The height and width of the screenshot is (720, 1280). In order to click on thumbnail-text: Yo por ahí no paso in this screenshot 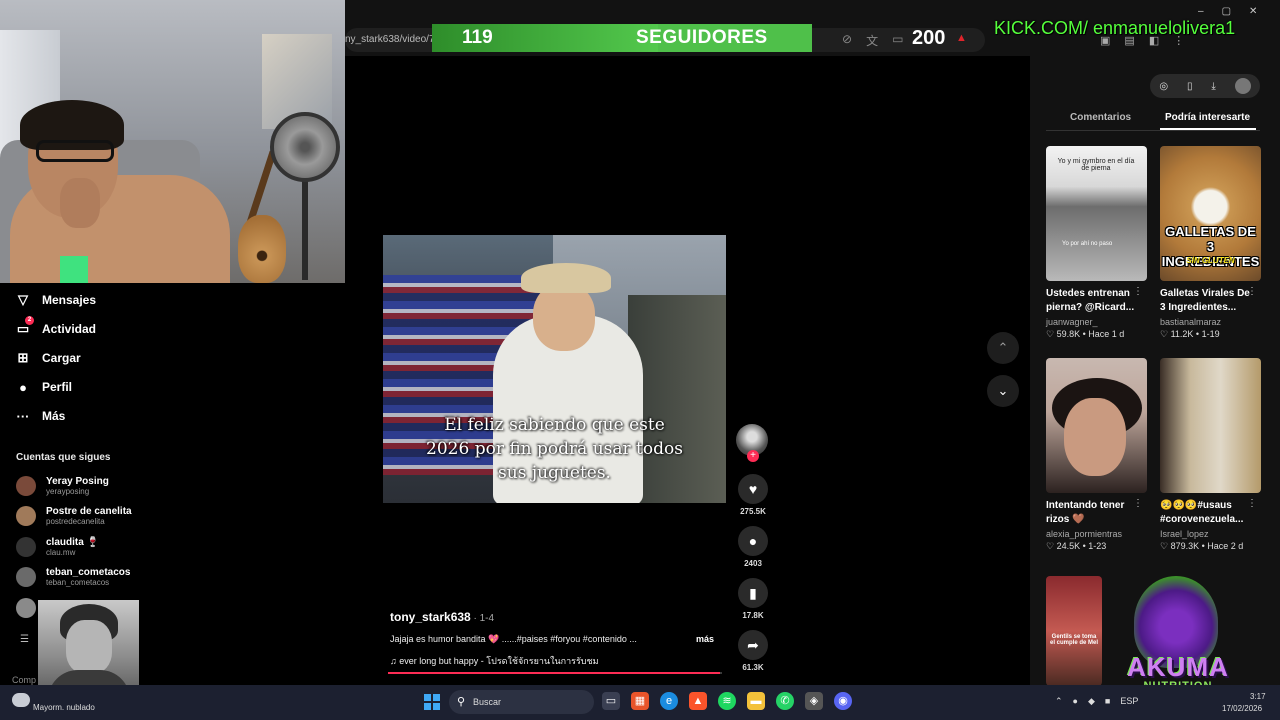, I will do `click(1087, 244)`.